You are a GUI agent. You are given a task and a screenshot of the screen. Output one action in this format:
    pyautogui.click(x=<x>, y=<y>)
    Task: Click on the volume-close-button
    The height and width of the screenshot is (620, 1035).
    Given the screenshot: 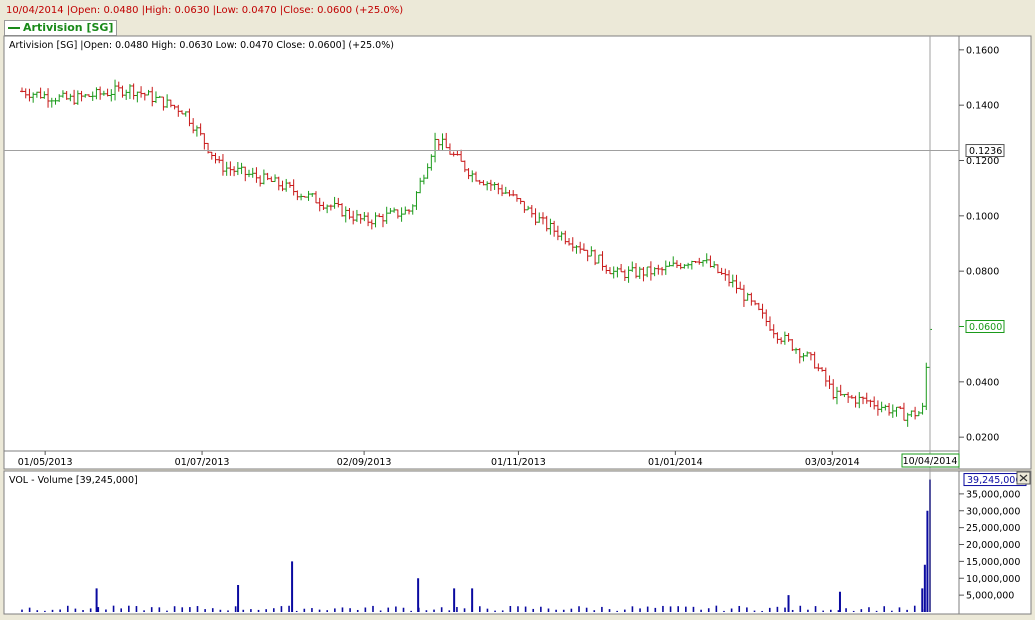 What is the action you would take?
    pyautogui.click(x=1023, y=478)
    